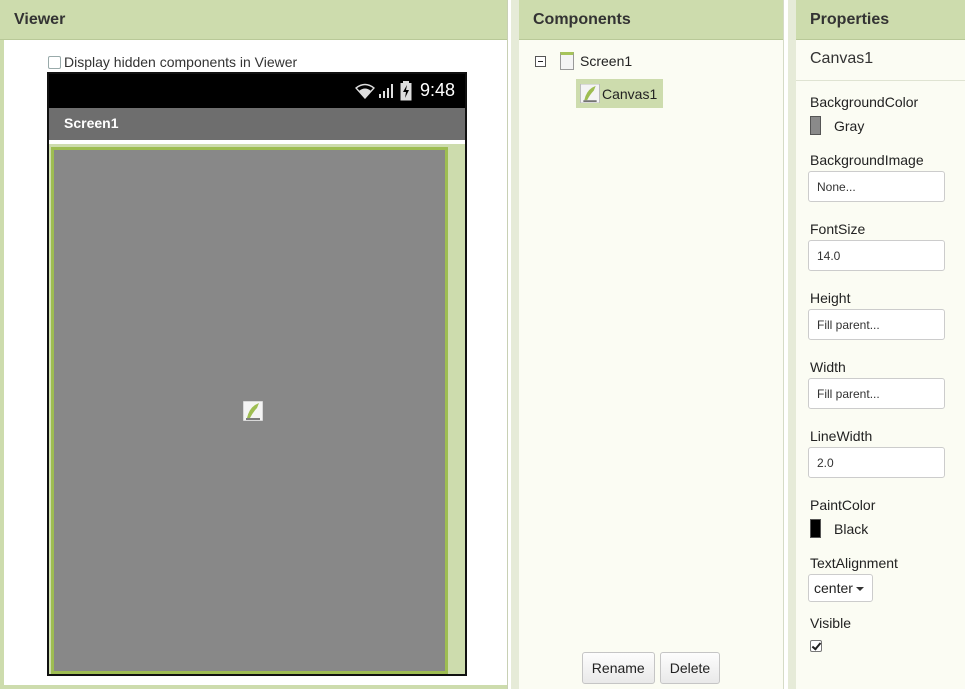 Image resolution: width=965 pixels, height=689 pixels. I want to click on font-size-input: 14.0, so click(876, 255).